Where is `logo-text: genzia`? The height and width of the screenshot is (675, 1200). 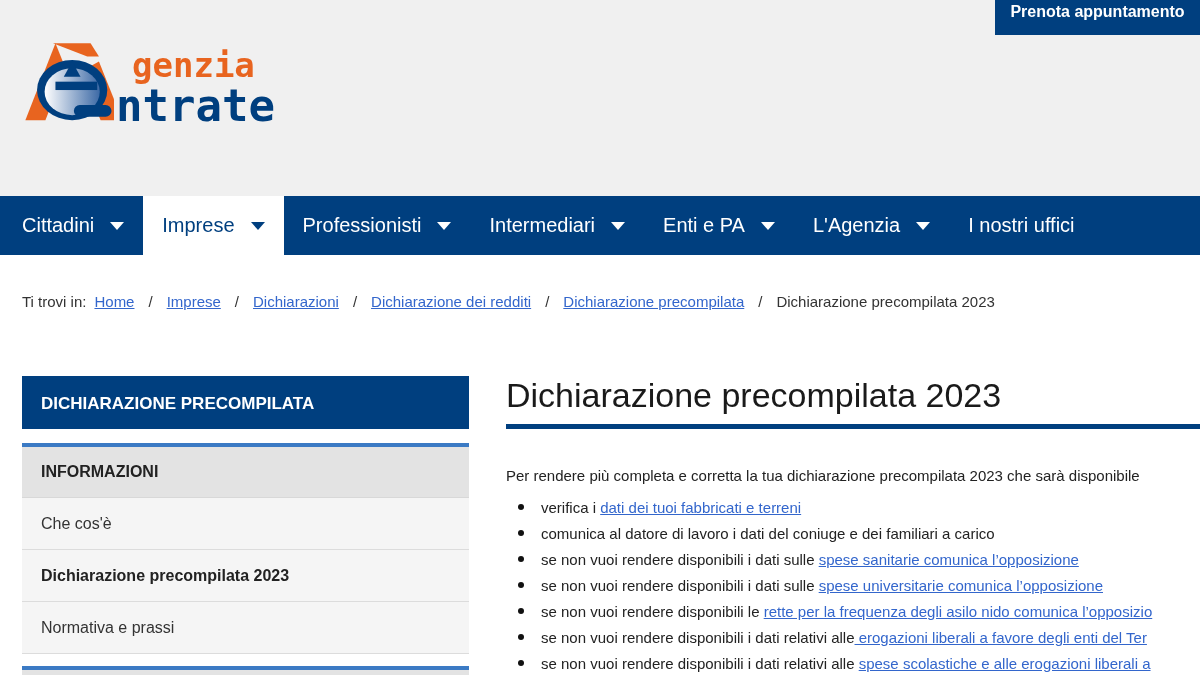 logo-text: genzia is located at coordinates (194, 65).